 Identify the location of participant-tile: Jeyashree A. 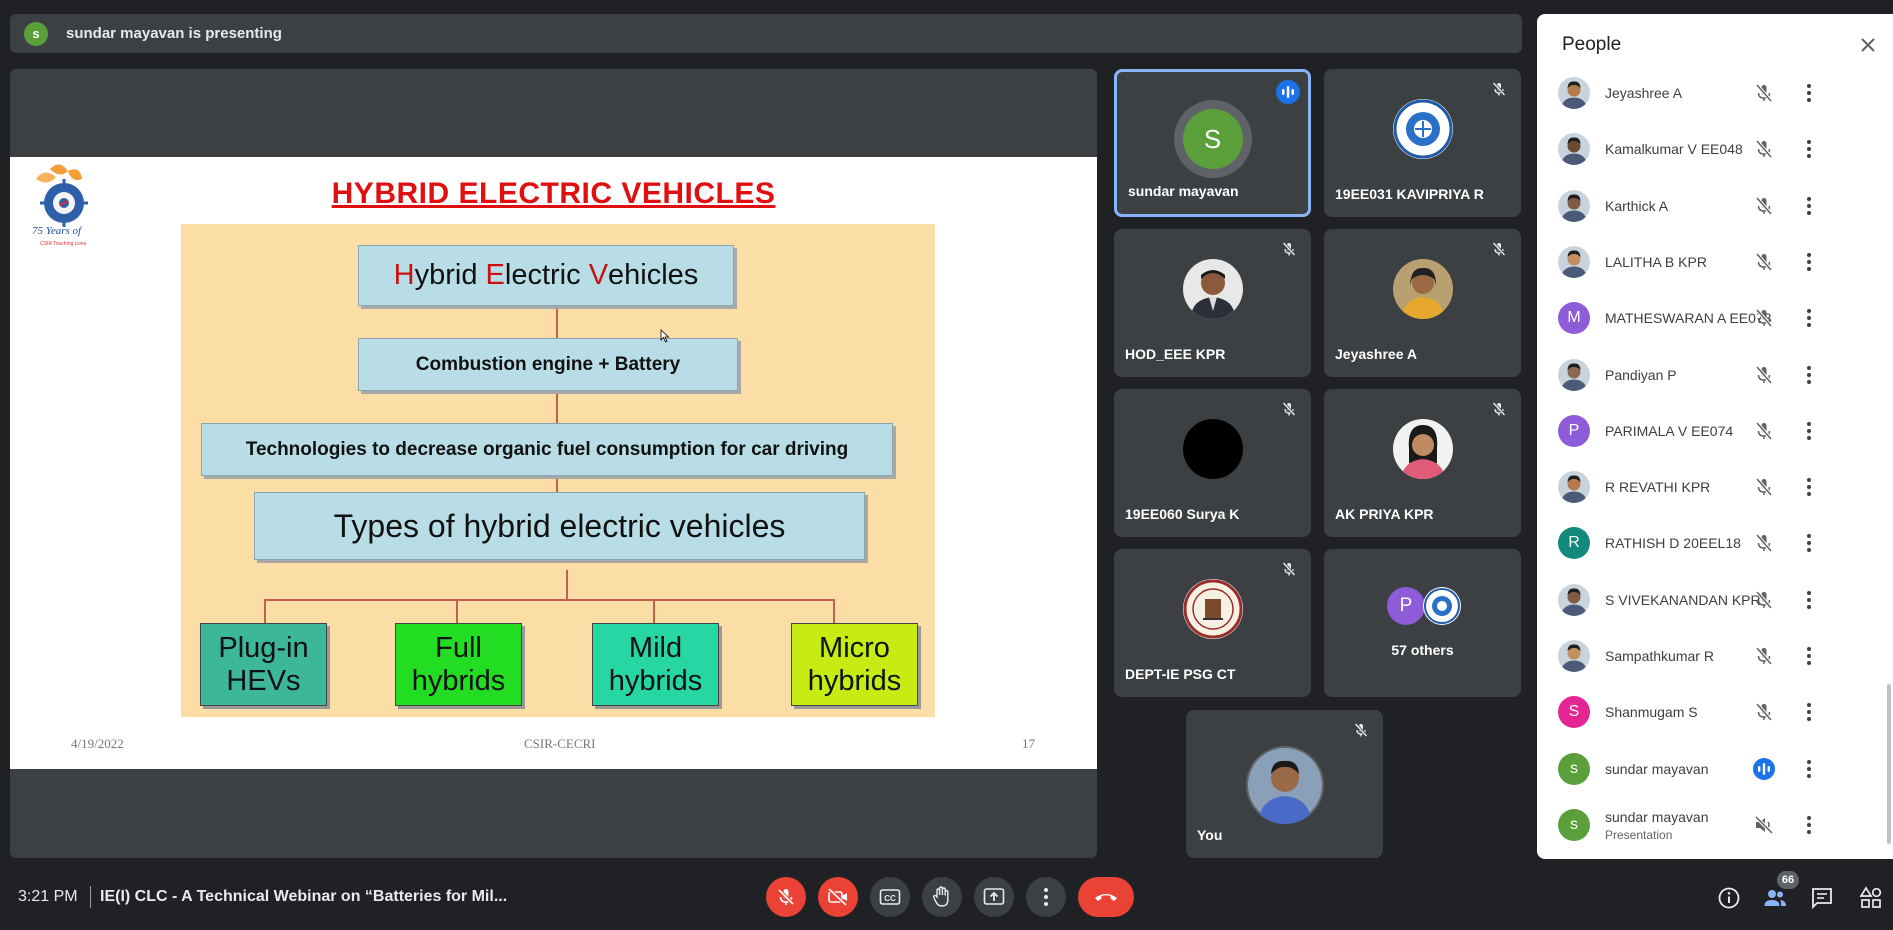
(1422, 303).